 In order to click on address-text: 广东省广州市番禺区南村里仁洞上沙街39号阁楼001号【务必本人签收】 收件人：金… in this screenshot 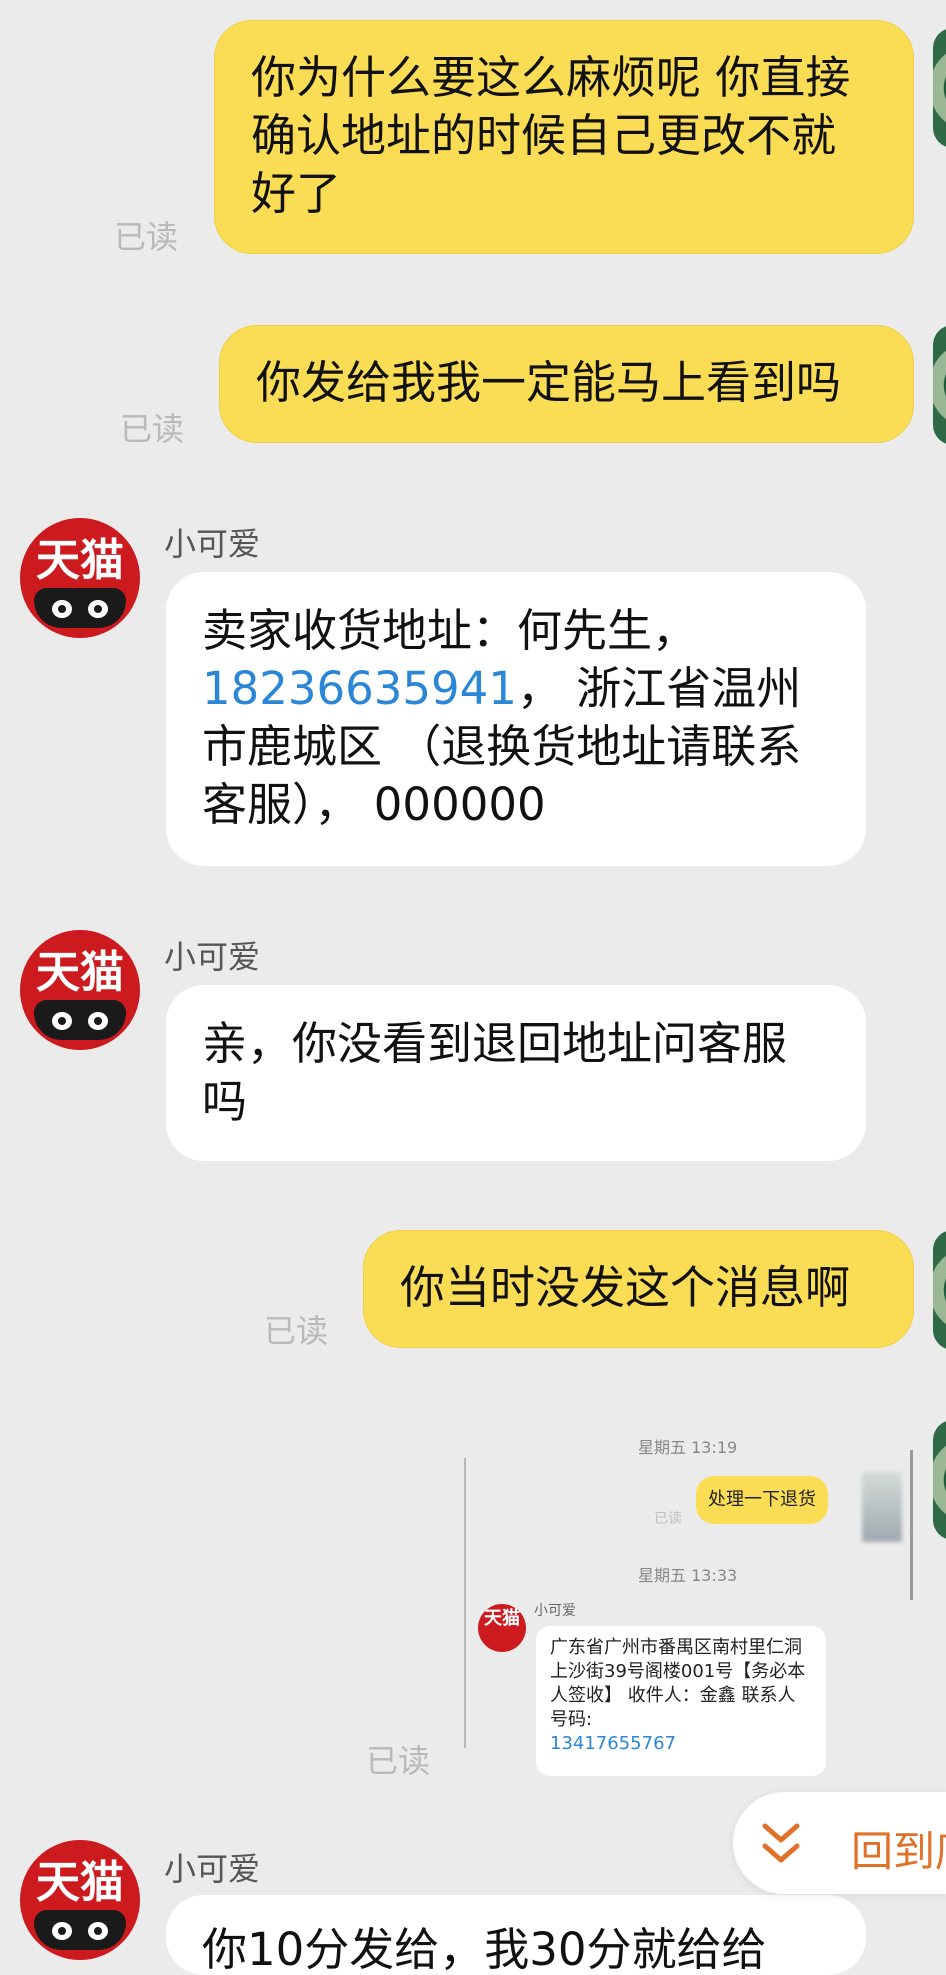, I will do `click(678, 1683)`.